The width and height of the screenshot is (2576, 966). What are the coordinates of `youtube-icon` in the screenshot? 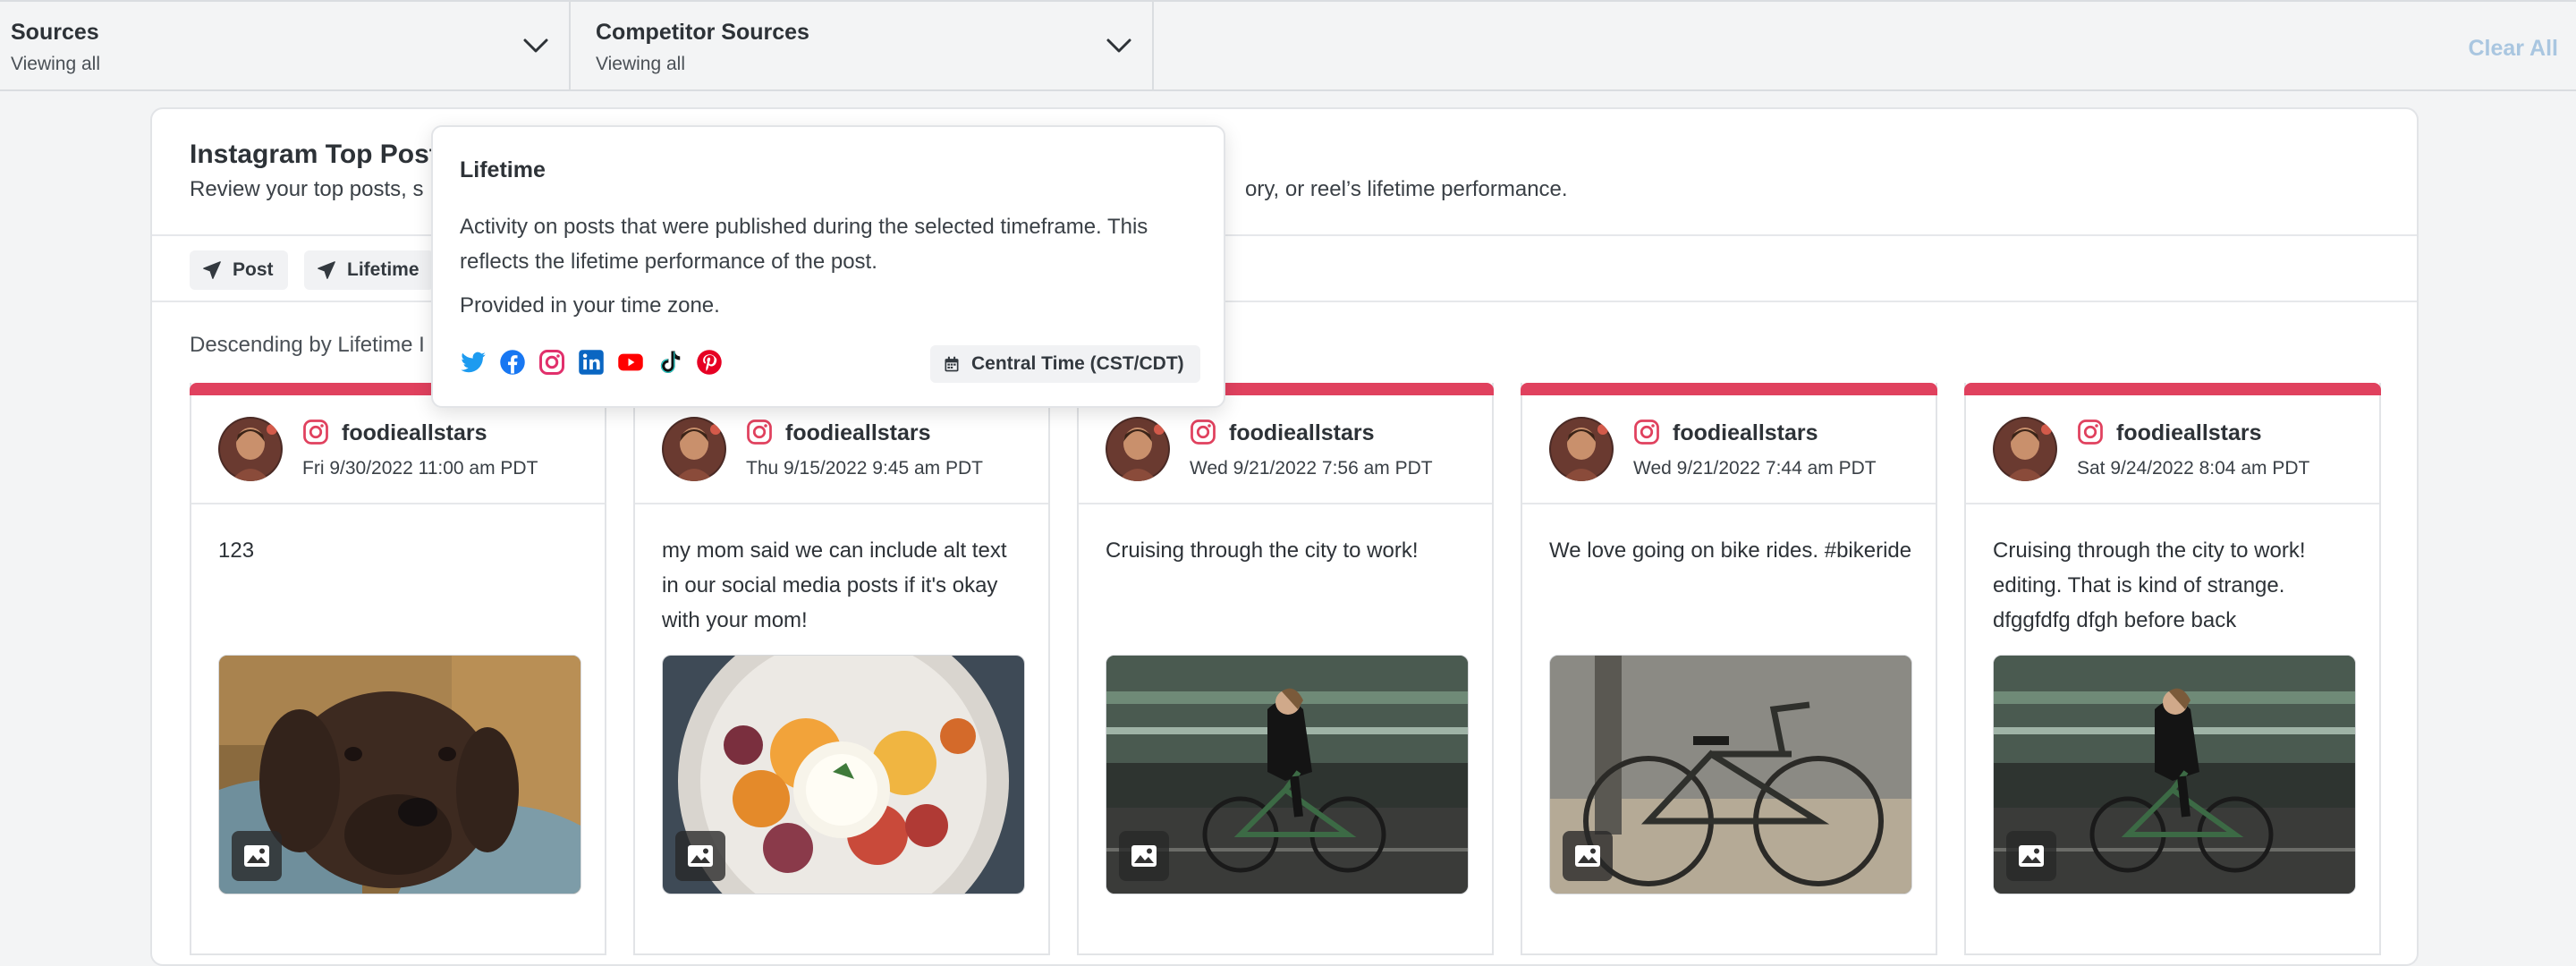 It's located at (630, 362).